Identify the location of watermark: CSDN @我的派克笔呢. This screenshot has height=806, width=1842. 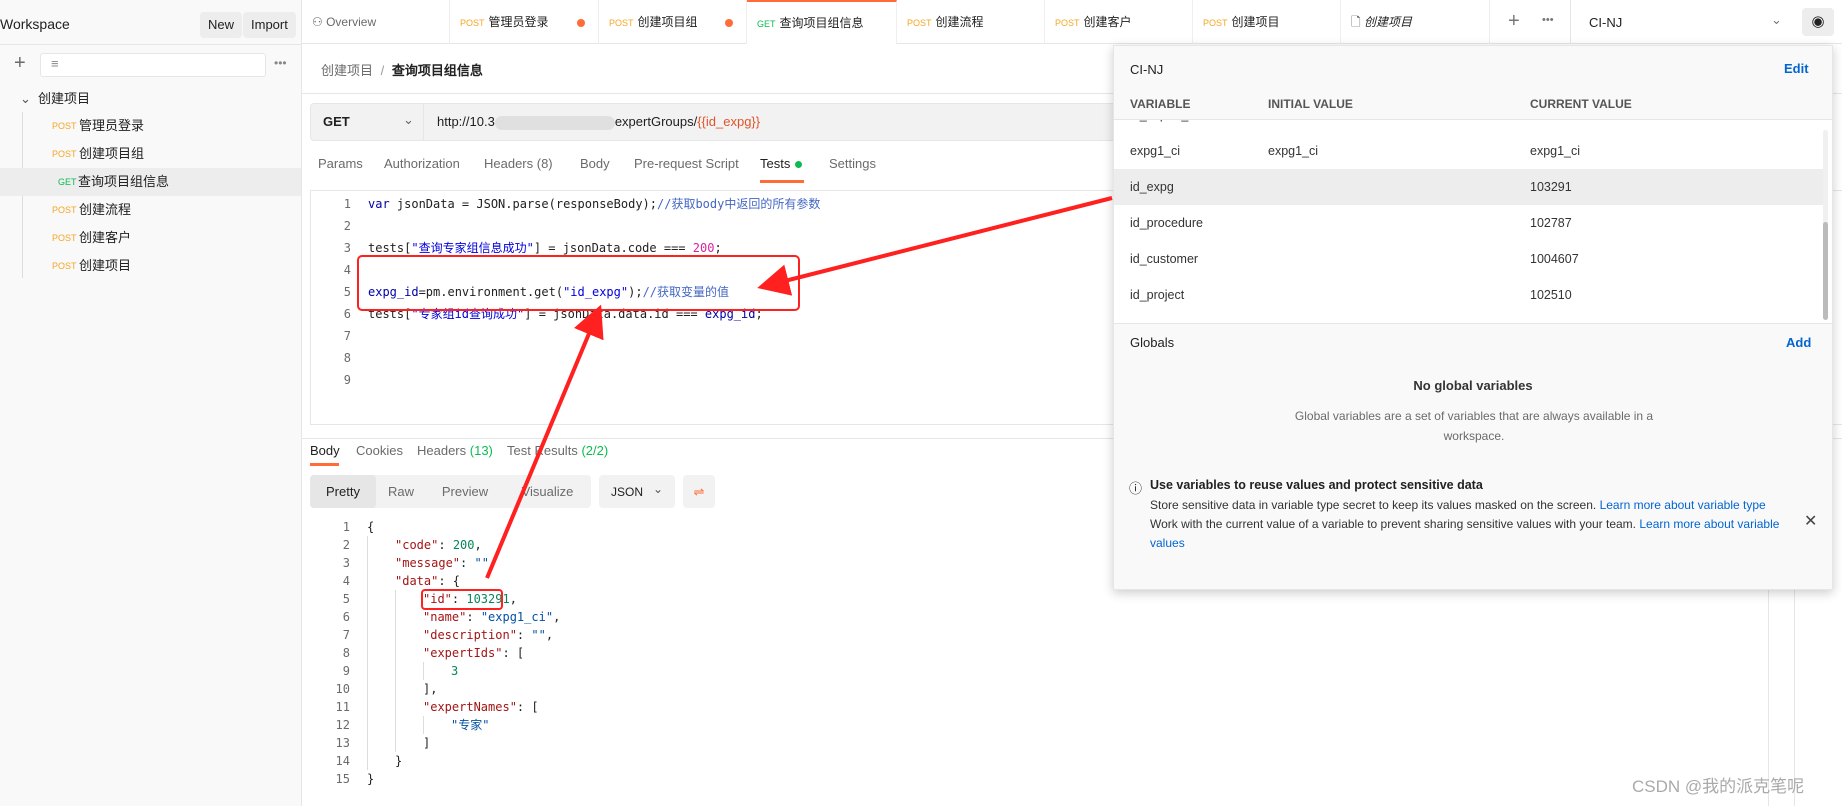
(1718, 786).